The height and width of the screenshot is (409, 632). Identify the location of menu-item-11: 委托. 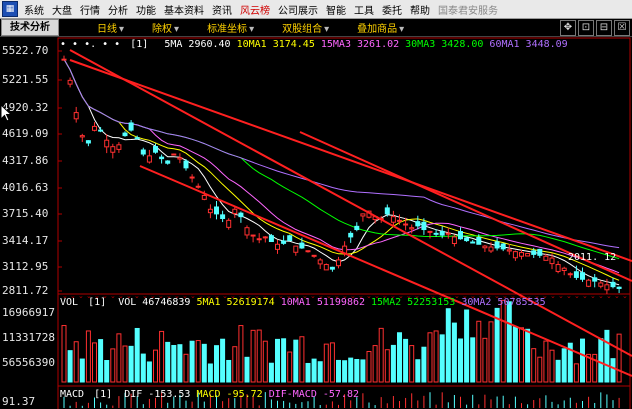
(392, 9).